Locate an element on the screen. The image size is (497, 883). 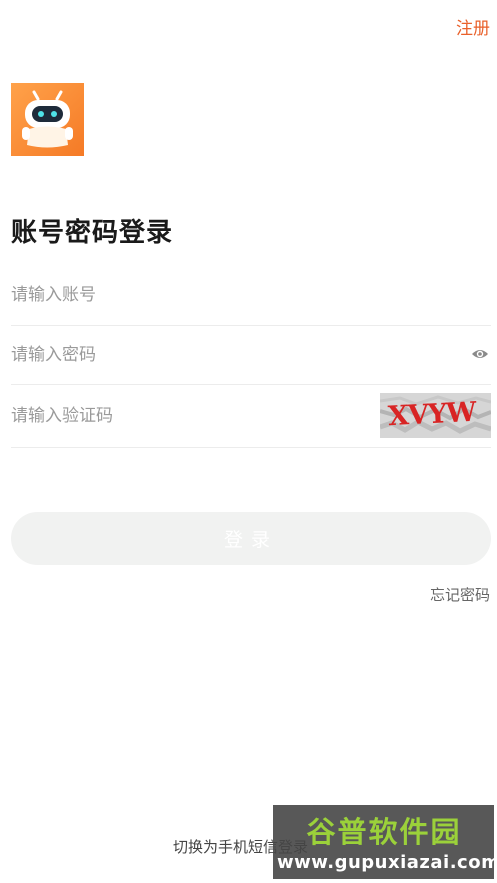
watermark-title: 谷普软件园 is located at coordinates (384, 832).